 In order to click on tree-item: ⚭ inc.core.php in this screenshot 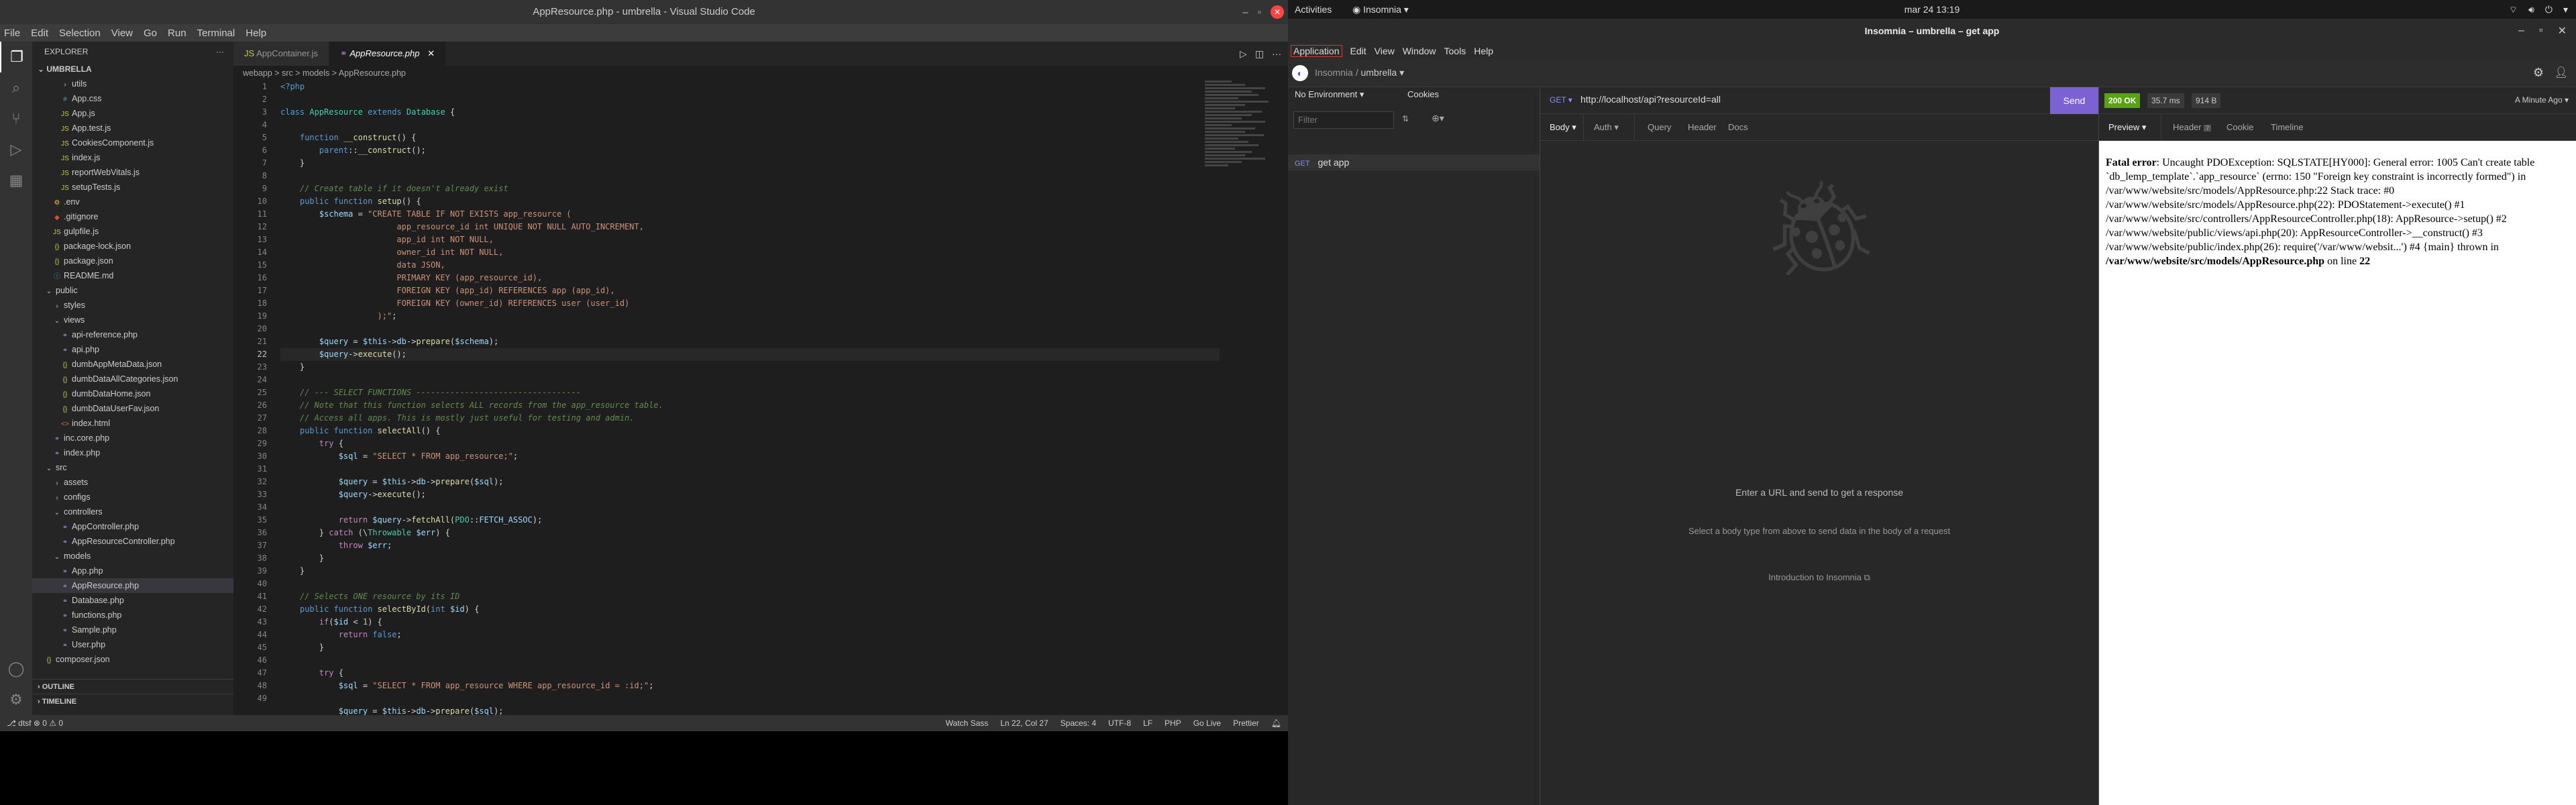, I will do `click(132, 438)`.